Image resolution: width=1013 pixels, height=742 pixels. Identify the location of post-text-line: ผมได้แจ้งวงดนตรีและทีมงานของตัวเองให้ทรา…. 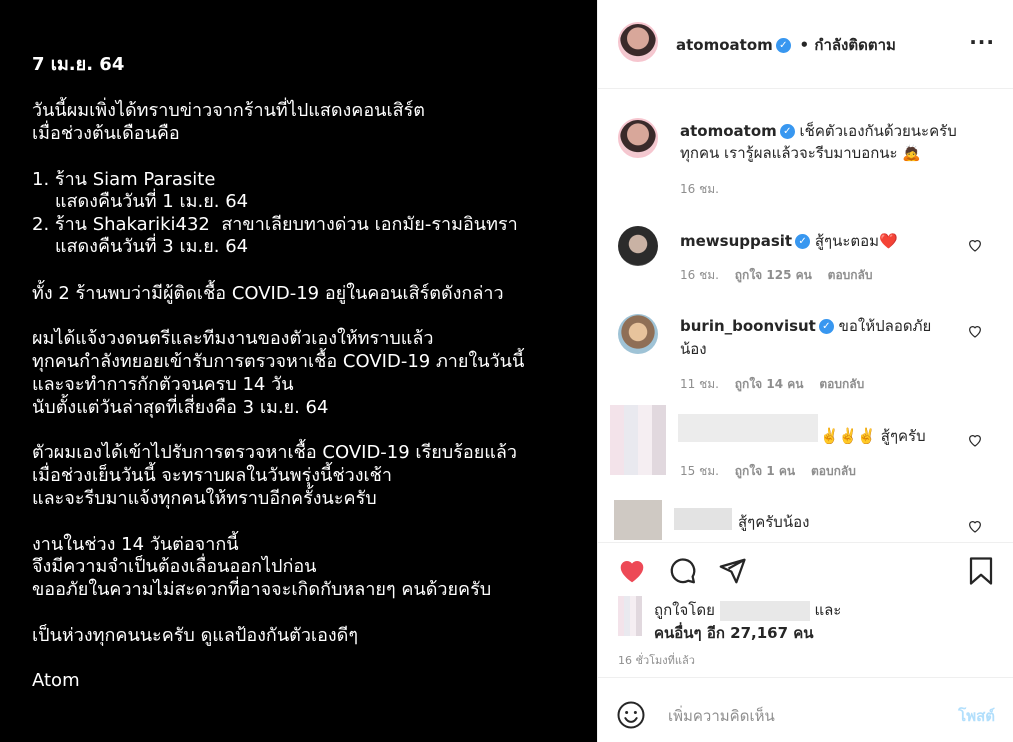
(233, 338).